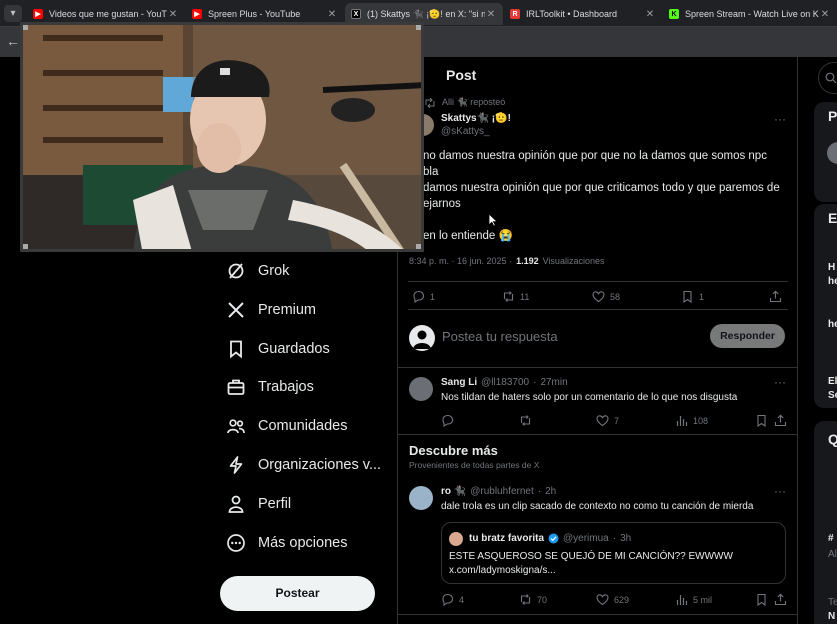 Image resolution: width=837 pixels, height=624 pixels. What do you see at coordinates (460, 261) in the screenshot?
I see `post-time: 8:34 p. m. · 16 jun. 2025 ·` at bounding box center [460, 261].